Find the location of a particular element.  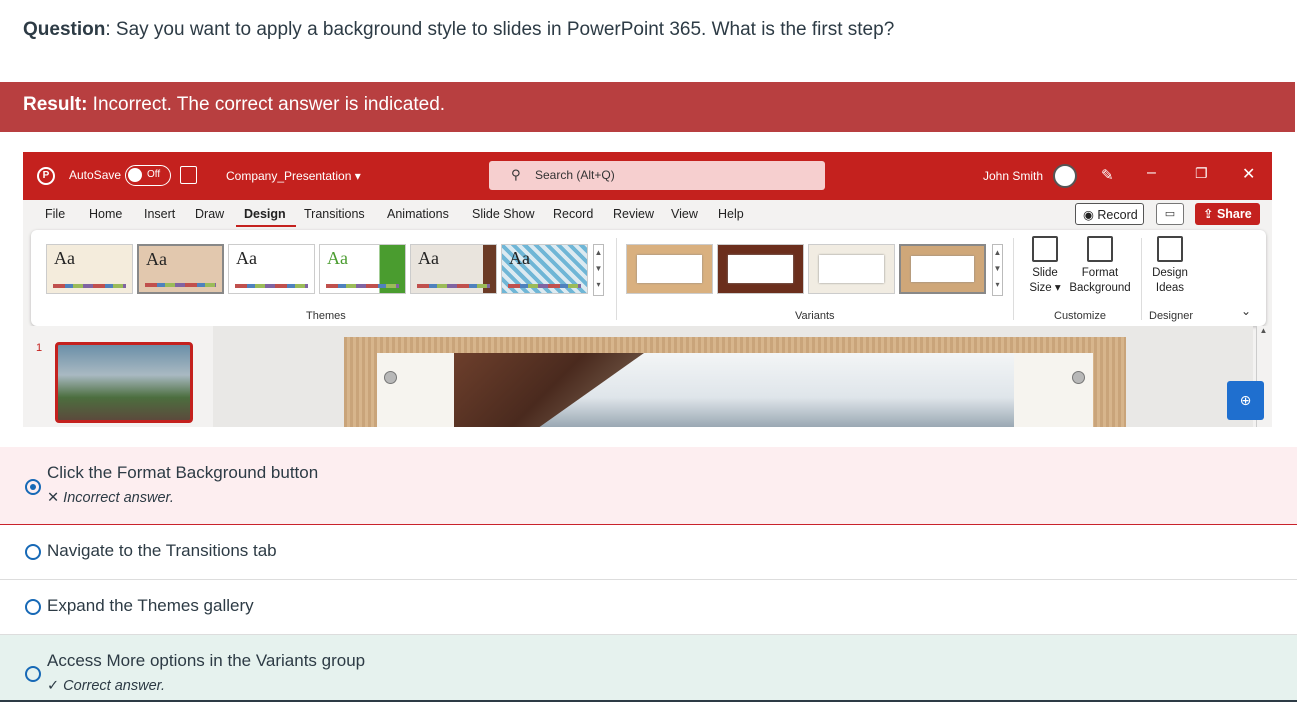

slide-size-button: Slide Size ▾ is located at coordinates (1045, 266).